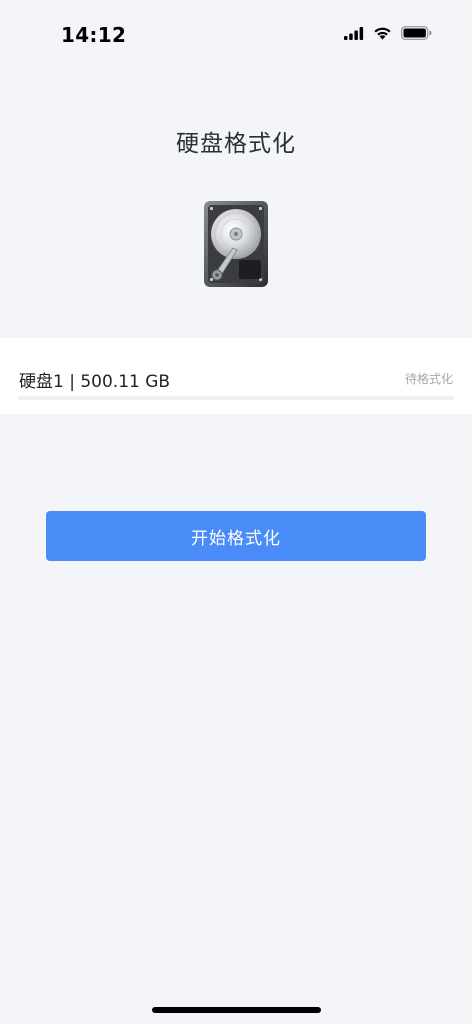 The height and width of the screenshot is (1024, 472). What do you see at coordinates (236, 144) in the screenshot?
I see `page-title: 硬盘格式化` at bounding box center [236, 144].